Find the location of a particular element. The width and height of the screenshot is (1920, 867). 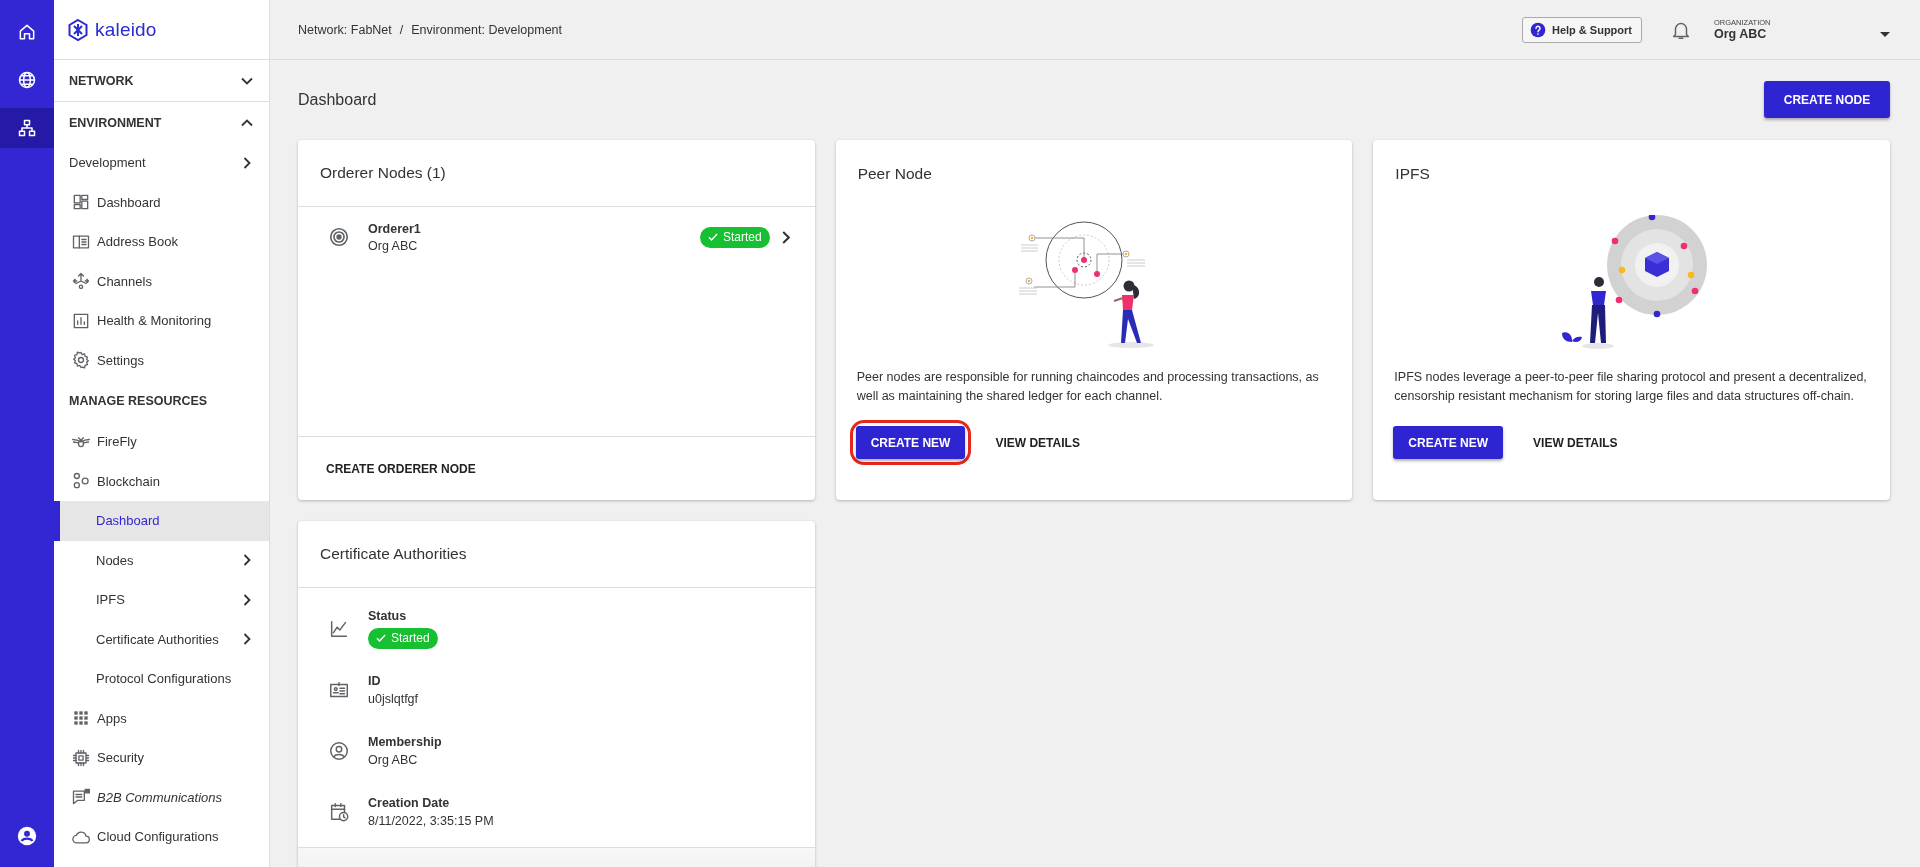

card-title: Peer Node is located at coordinates (894, 173).